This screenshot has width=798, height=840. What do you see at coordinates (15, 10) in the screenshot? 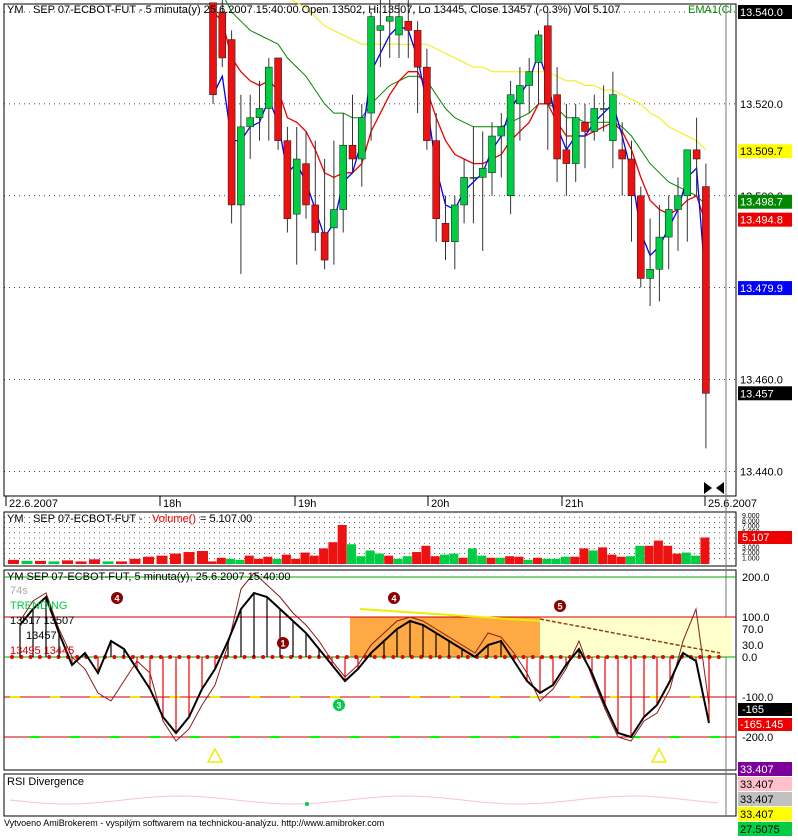
I see `price-title-prefix: YM` at bounding box center [15, 10].